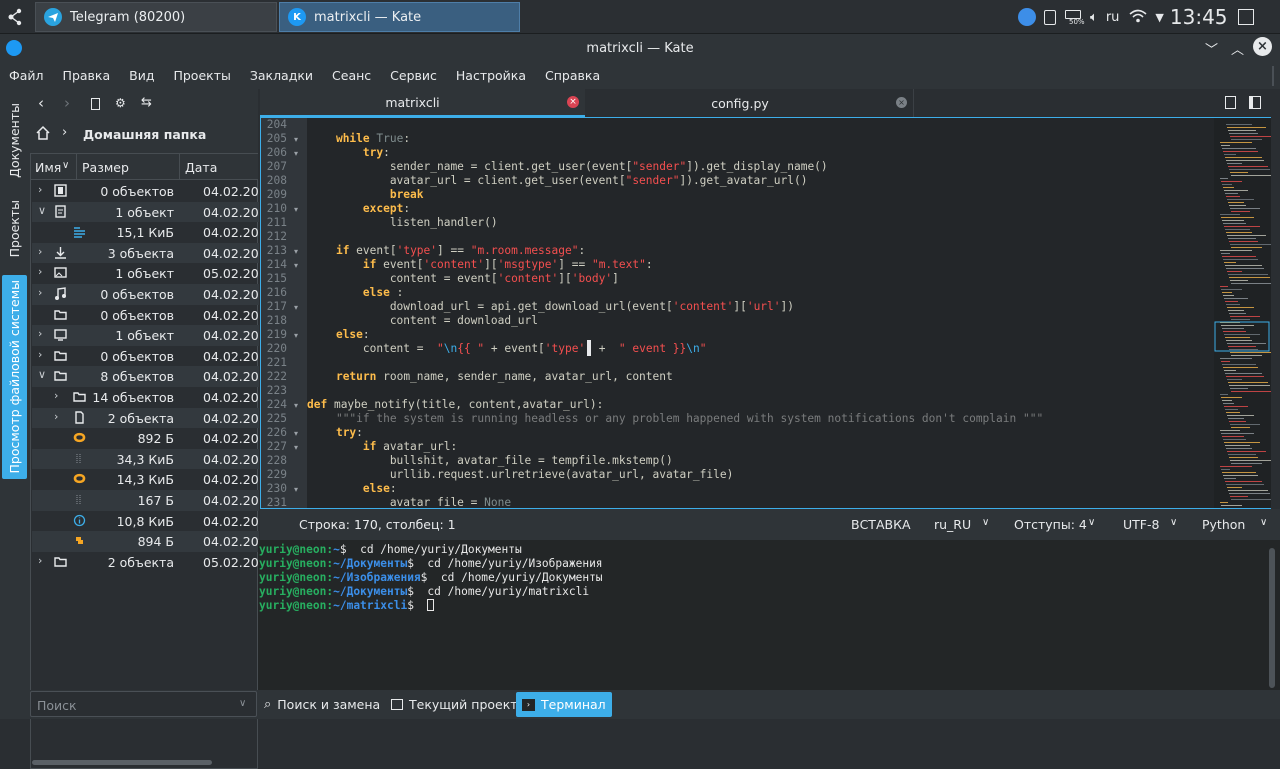  Describe the element at coordinates (133, 397) in the screenshot. I see `file-size: 14 объектов` at that location.